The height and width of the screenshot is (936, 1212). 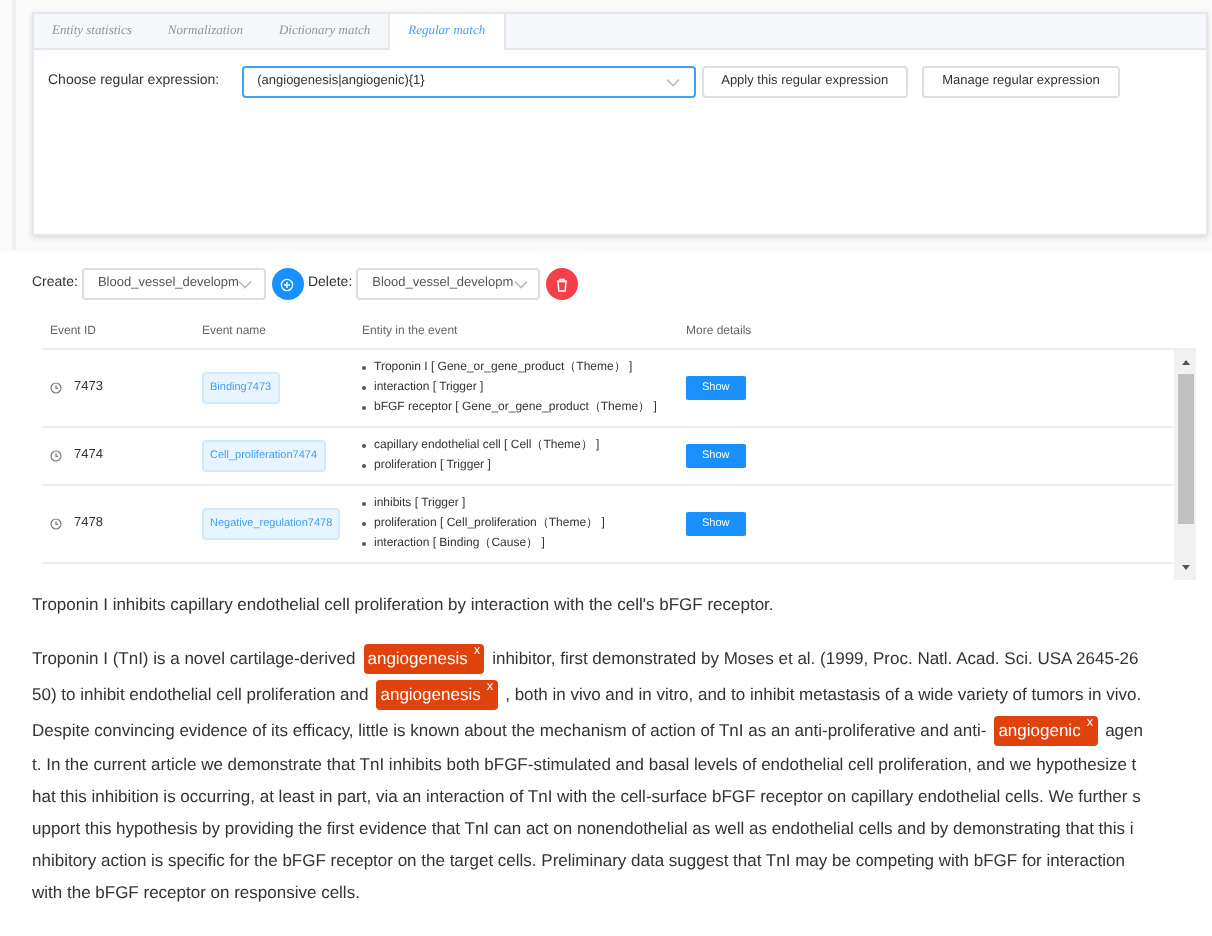 What do you see at coordinates (1185, 465) in the screenshot?
I see `scrollbar` at bounding box center [1185, 465].